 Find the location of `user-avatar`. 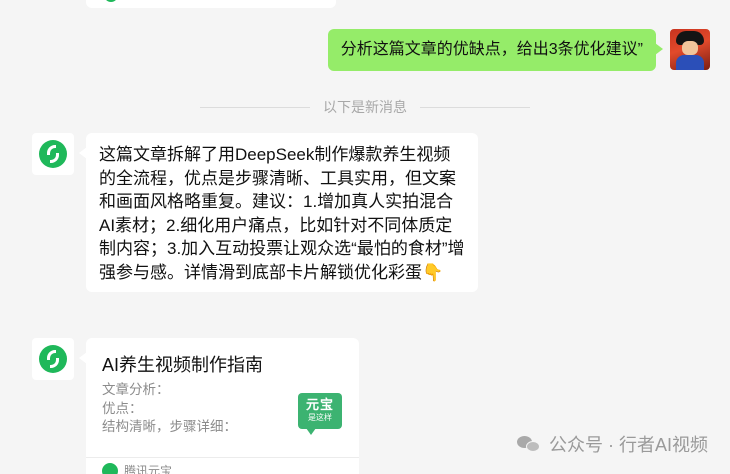

user-avatar is located at coordinates (690, 49).